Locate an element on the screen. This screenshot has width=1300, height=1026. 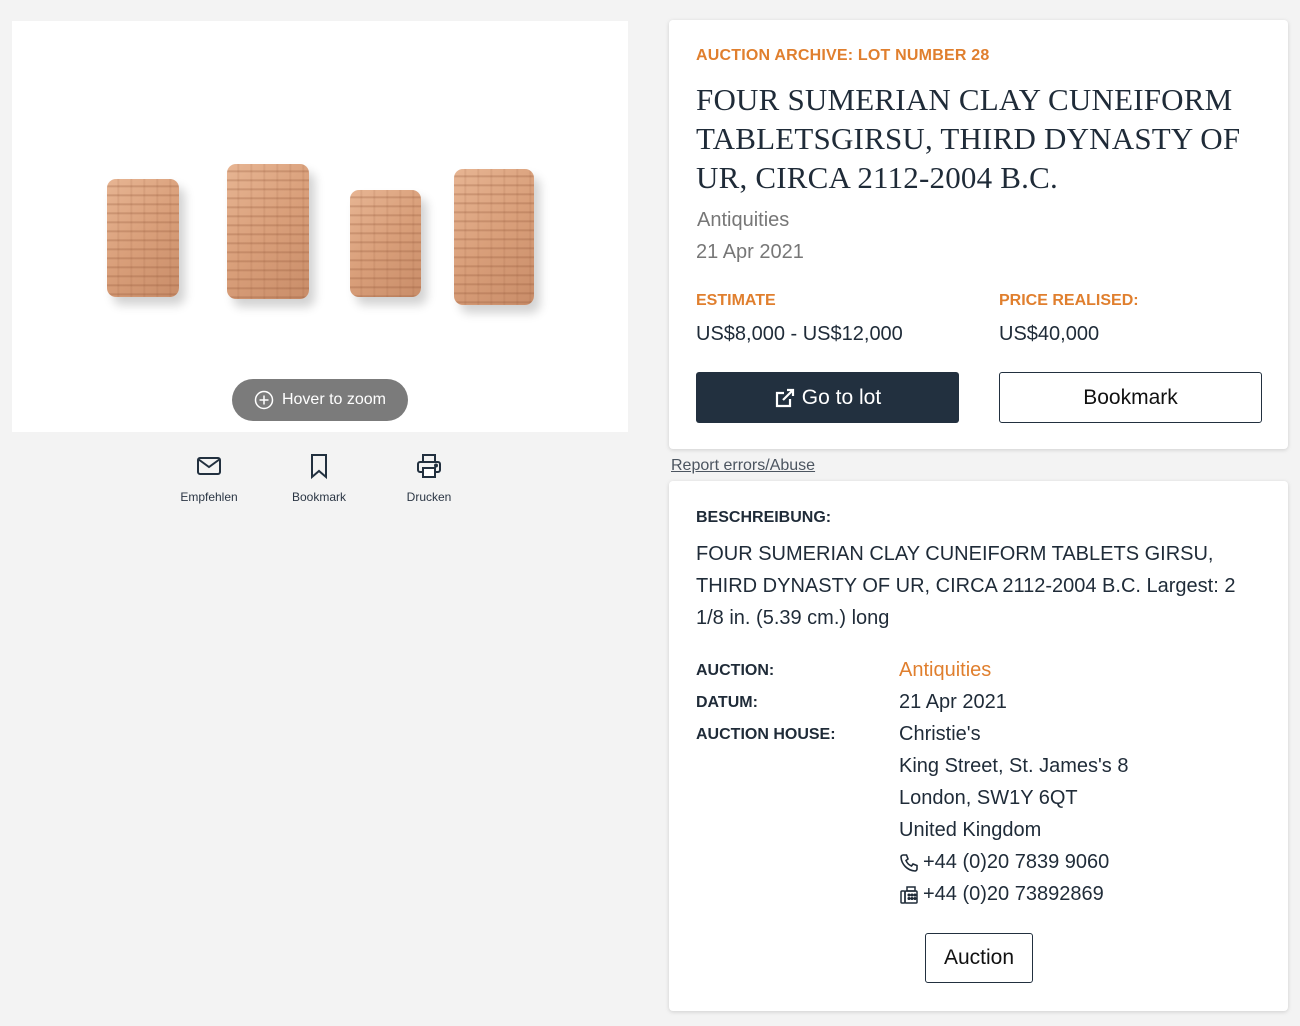
price-realised-label: PRICE REALISED: is located at coordinates (1069, 300).